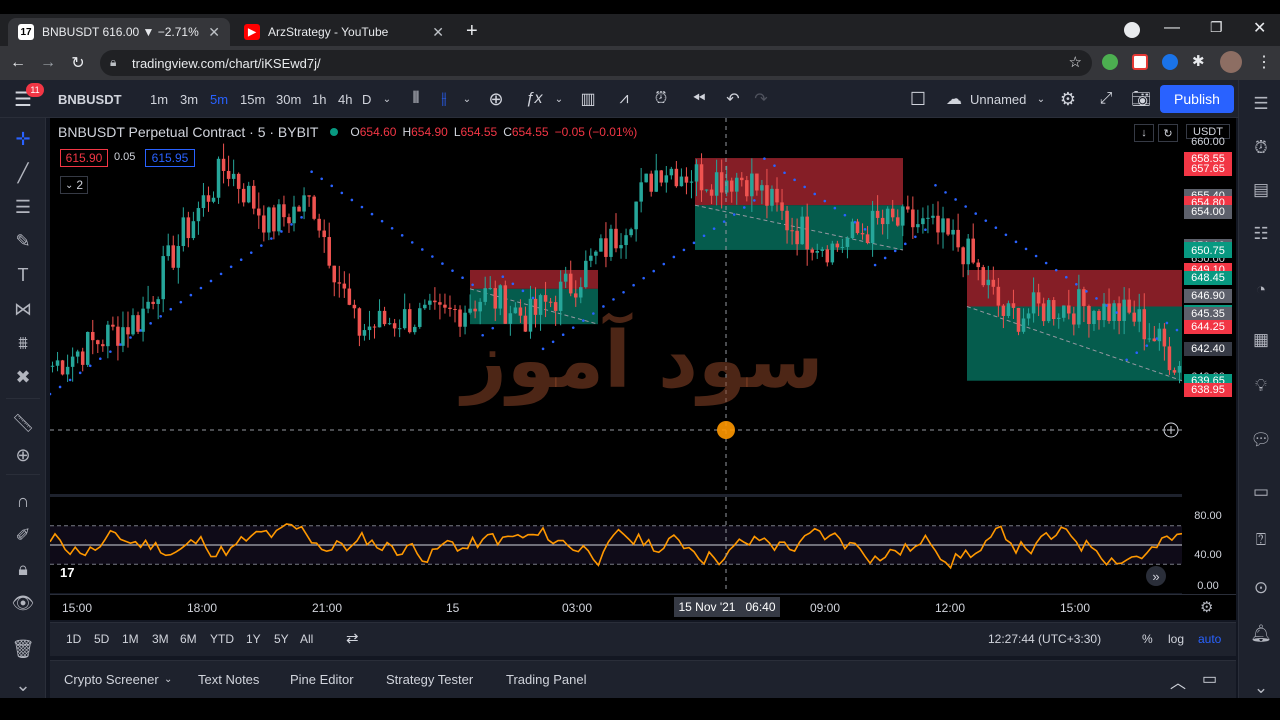 The image size is (1280, 720). What do you see at coordinates (472, 31) in the screenshot?
I see `new-tab-icon: +` at bounding box center [472, 31].